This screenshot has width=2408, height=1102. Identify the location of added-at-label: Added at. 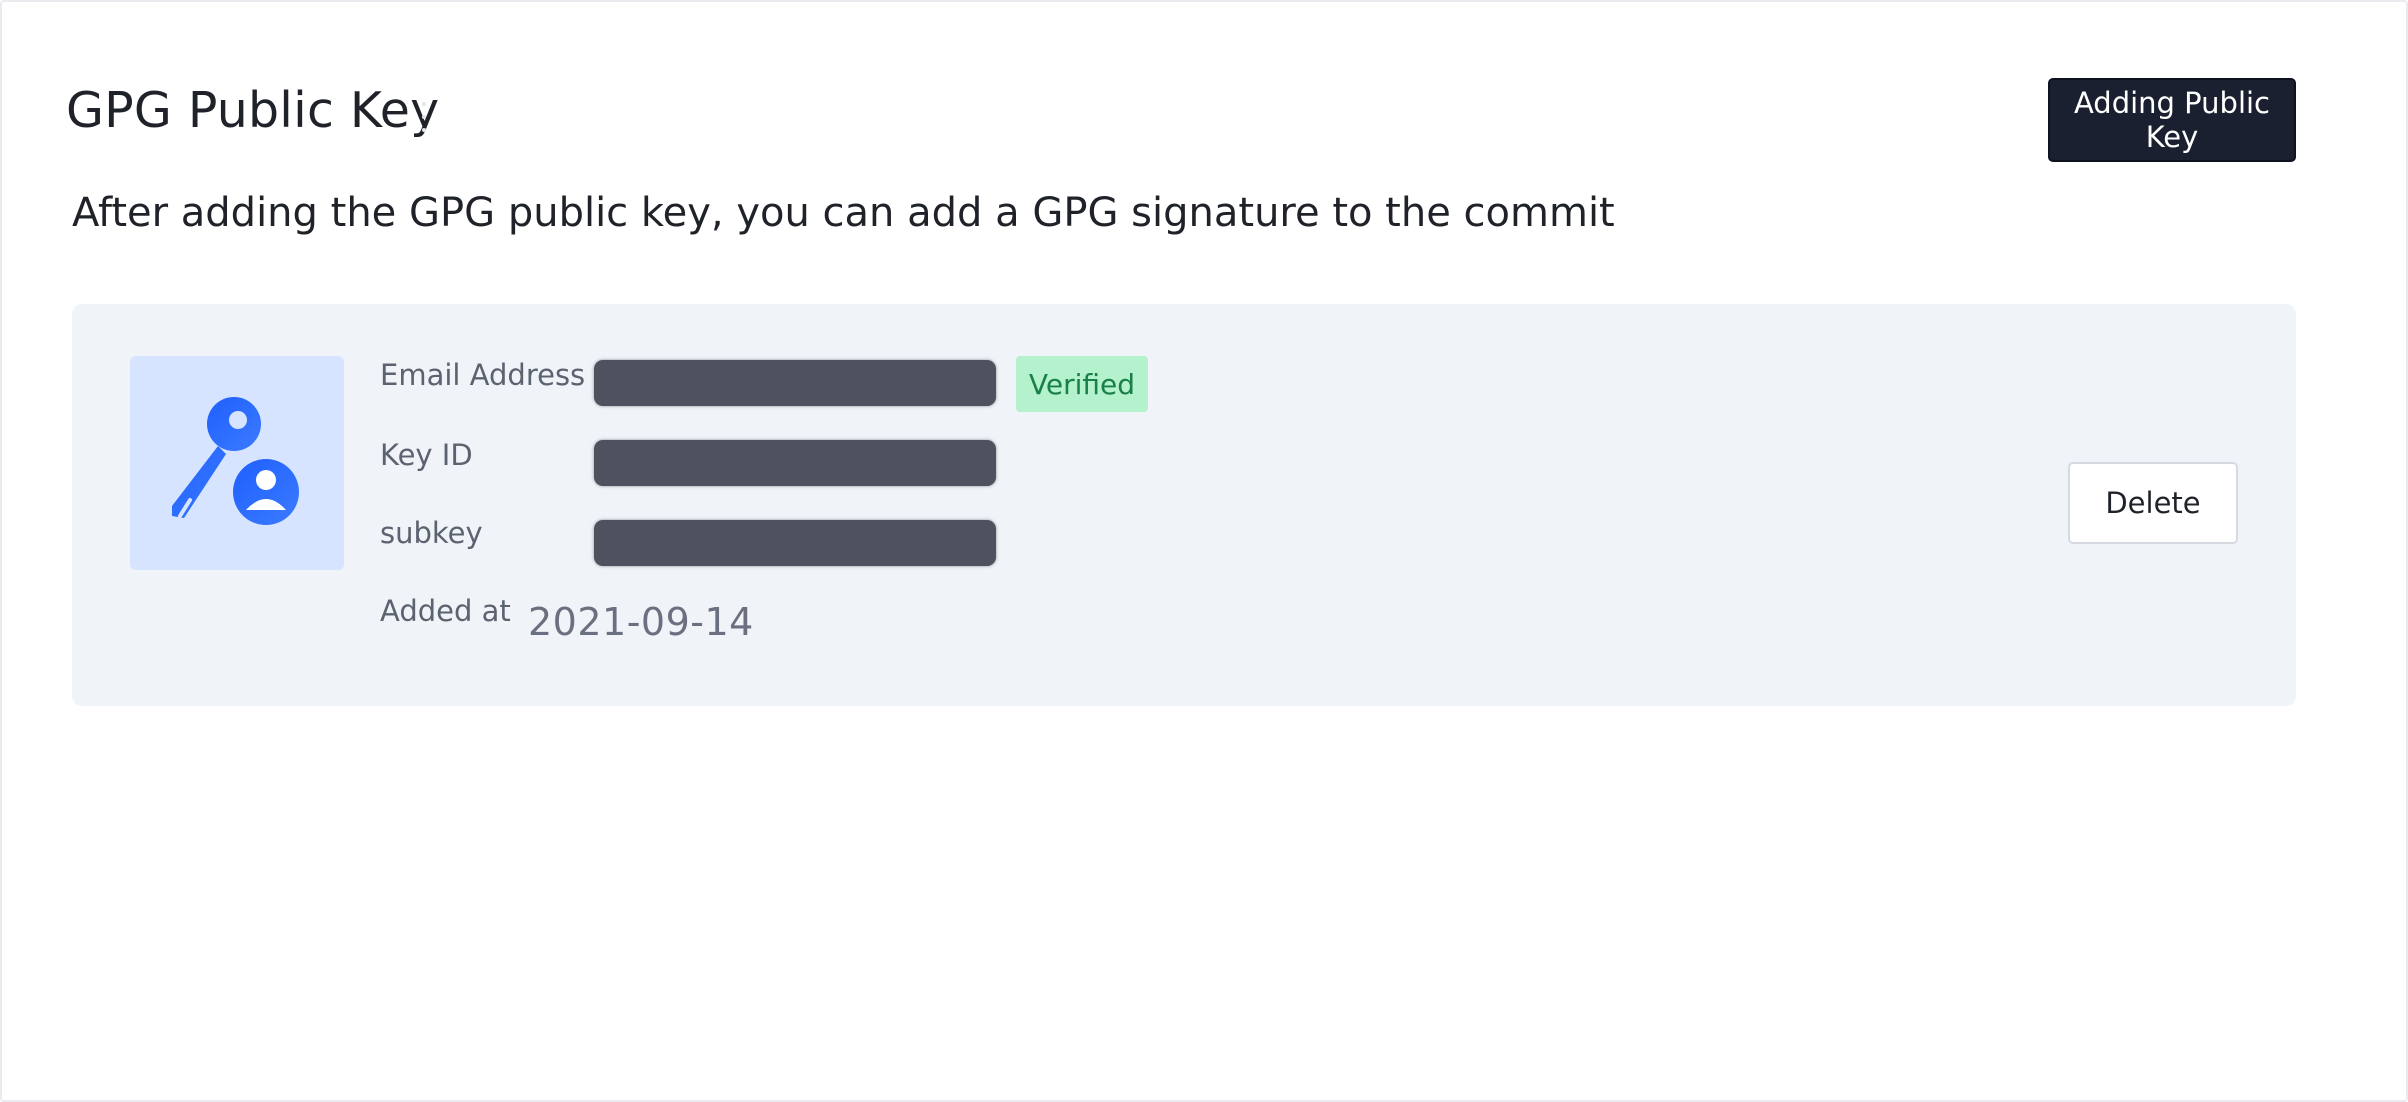
(445, 611).